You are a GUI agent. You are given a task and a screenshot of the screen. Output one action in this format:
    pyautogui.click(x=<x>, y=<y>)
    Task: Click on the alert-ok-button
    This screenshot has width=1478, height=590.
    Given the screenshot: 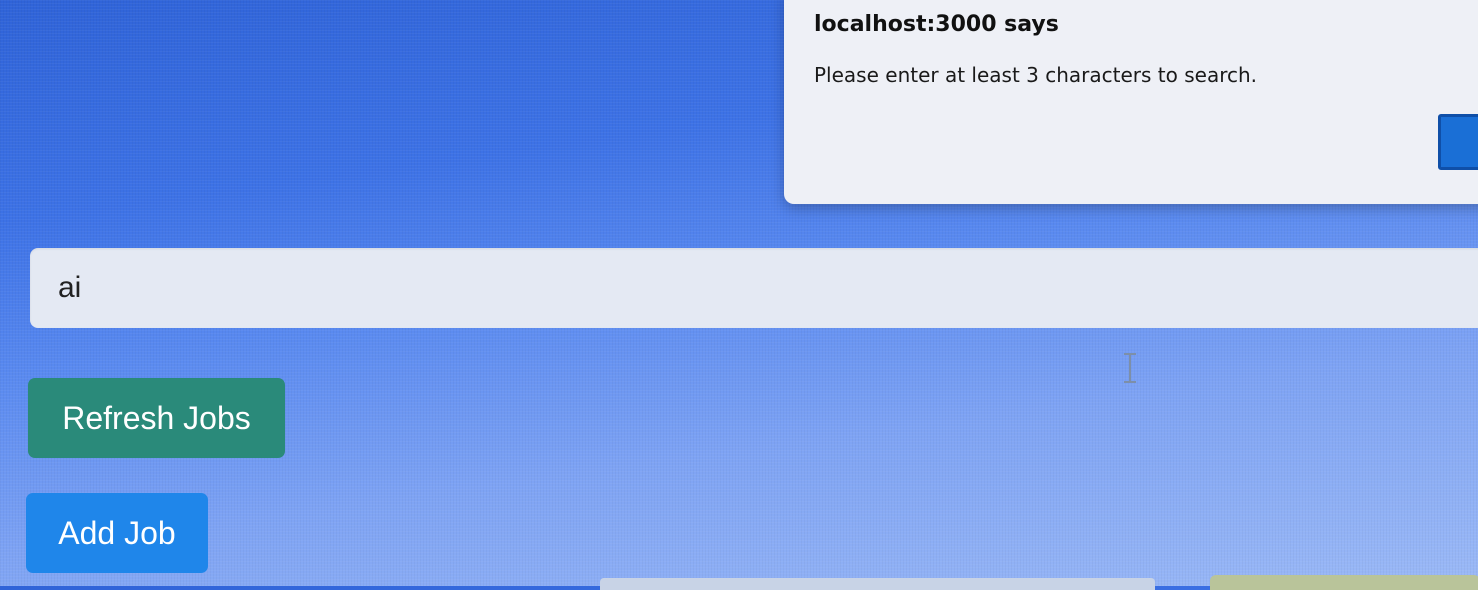 What is the action you would take?
    pyautogui.click(x=1458, y=142)
    